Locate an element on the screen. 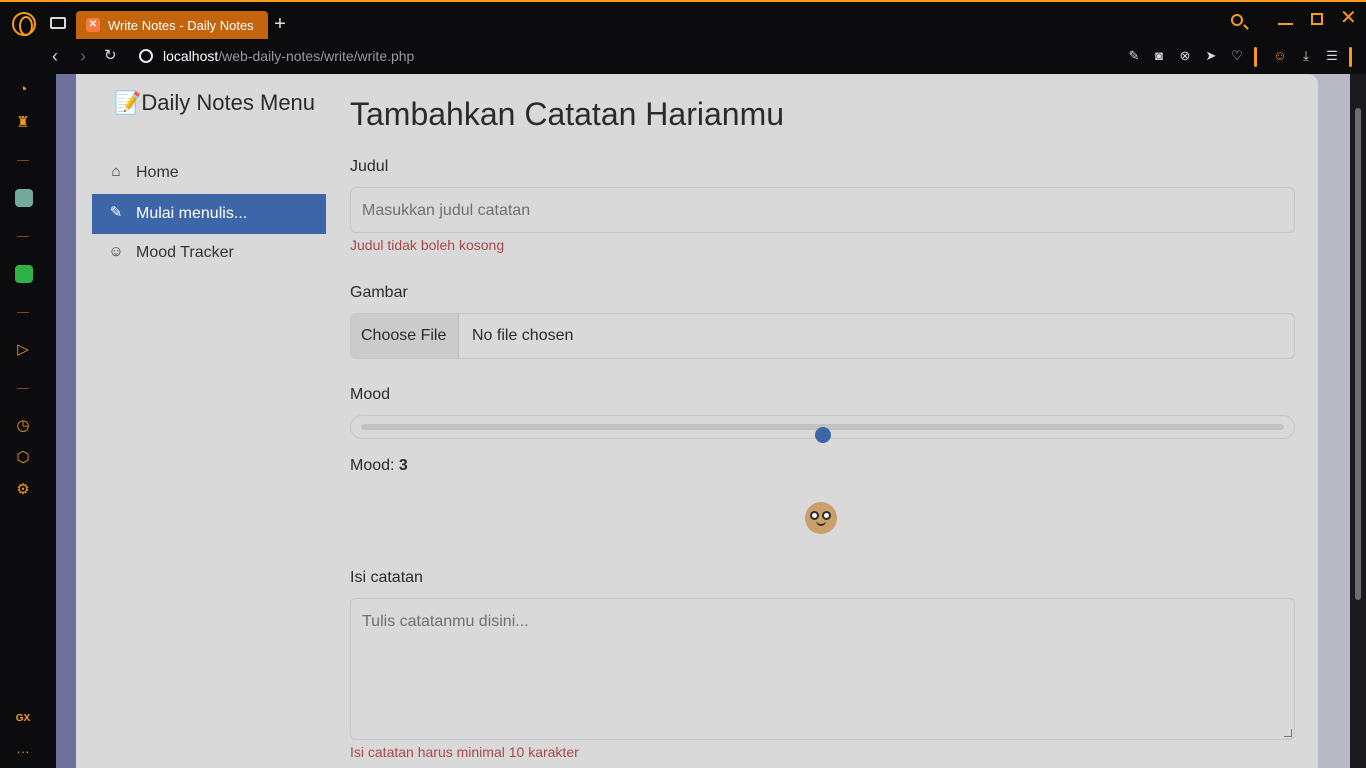 This screenshot has width=1366, height=768. settings-gear-icon: ⚙ is located at coordinates (23, 490).